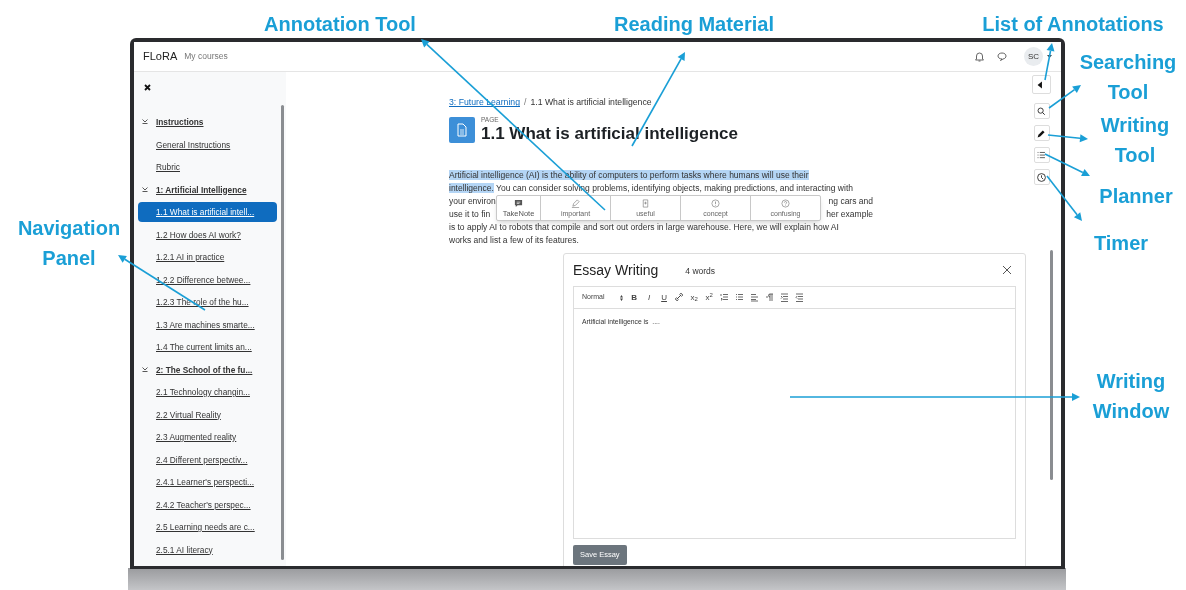  What do you see at coordinates (575, 203) in the screenshot?
I see `pencil-icon` at bounding box center [575, 203].